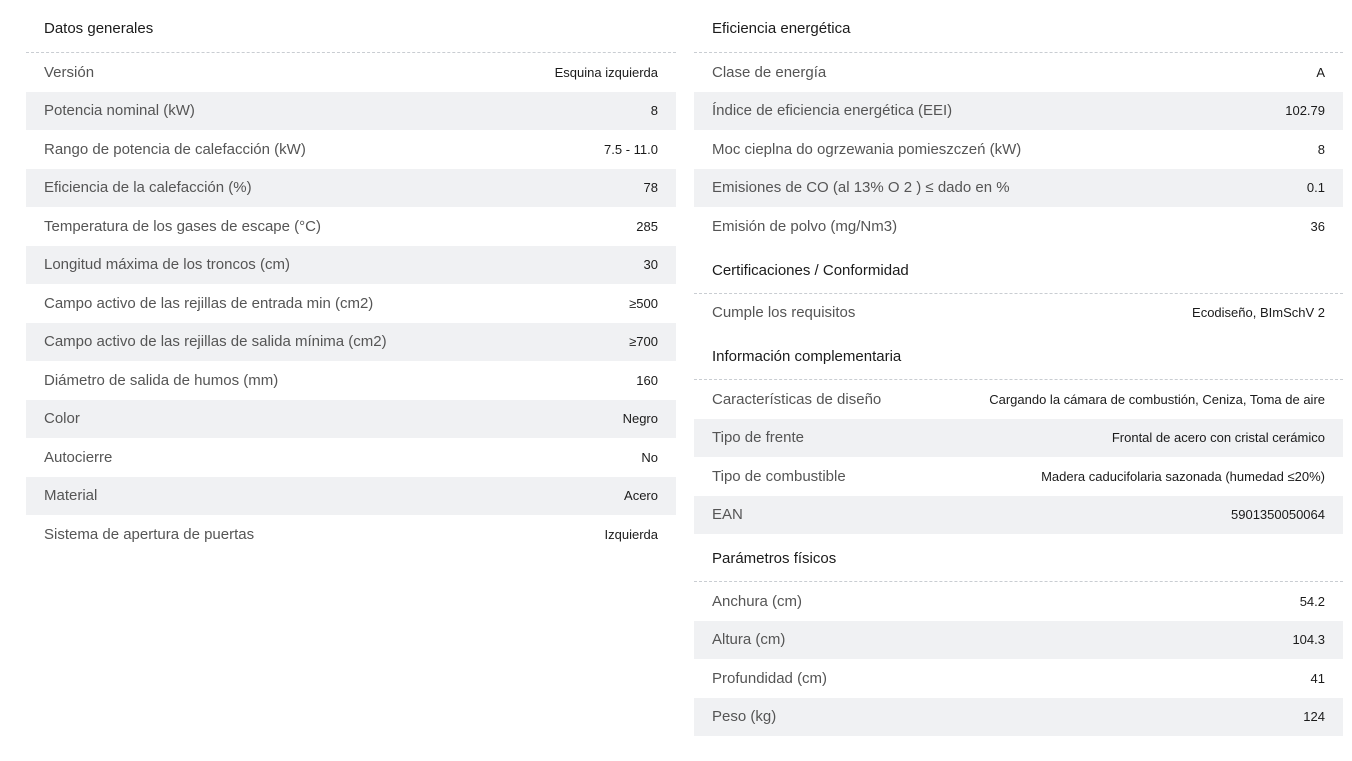  What do you see at coordinates (148, 188) in the screenshot?
I see `spec-label: Eficiencia de la calefacción (%)` at bounding box center [148, 188].